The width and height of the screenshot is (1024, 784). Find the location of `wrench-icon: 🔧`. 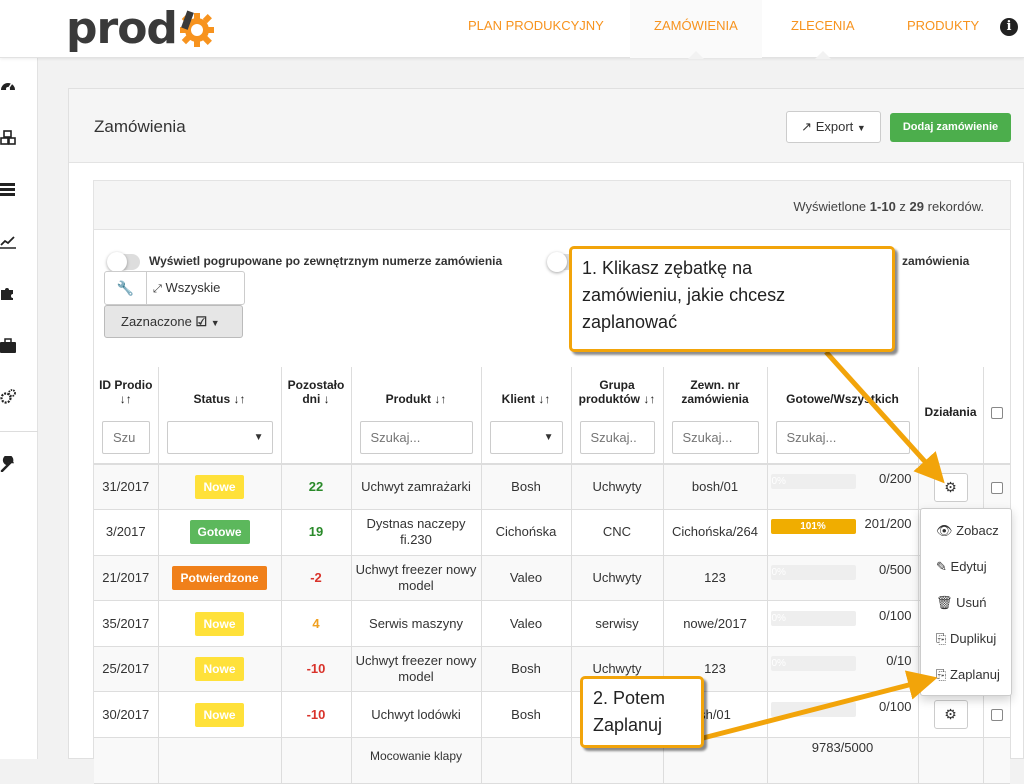

wrench-icon: 🔧 is located at coordinates (125, 288).